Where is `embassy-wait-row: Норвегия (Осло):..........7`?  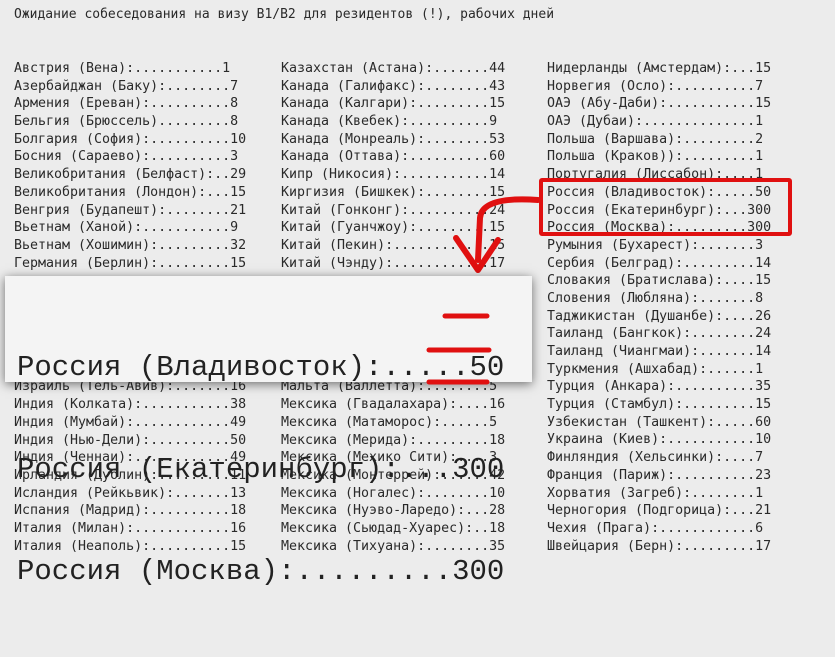
embassy-wait-row: Норвегия (Осло):..........7 is located at coordinates (655, 86).